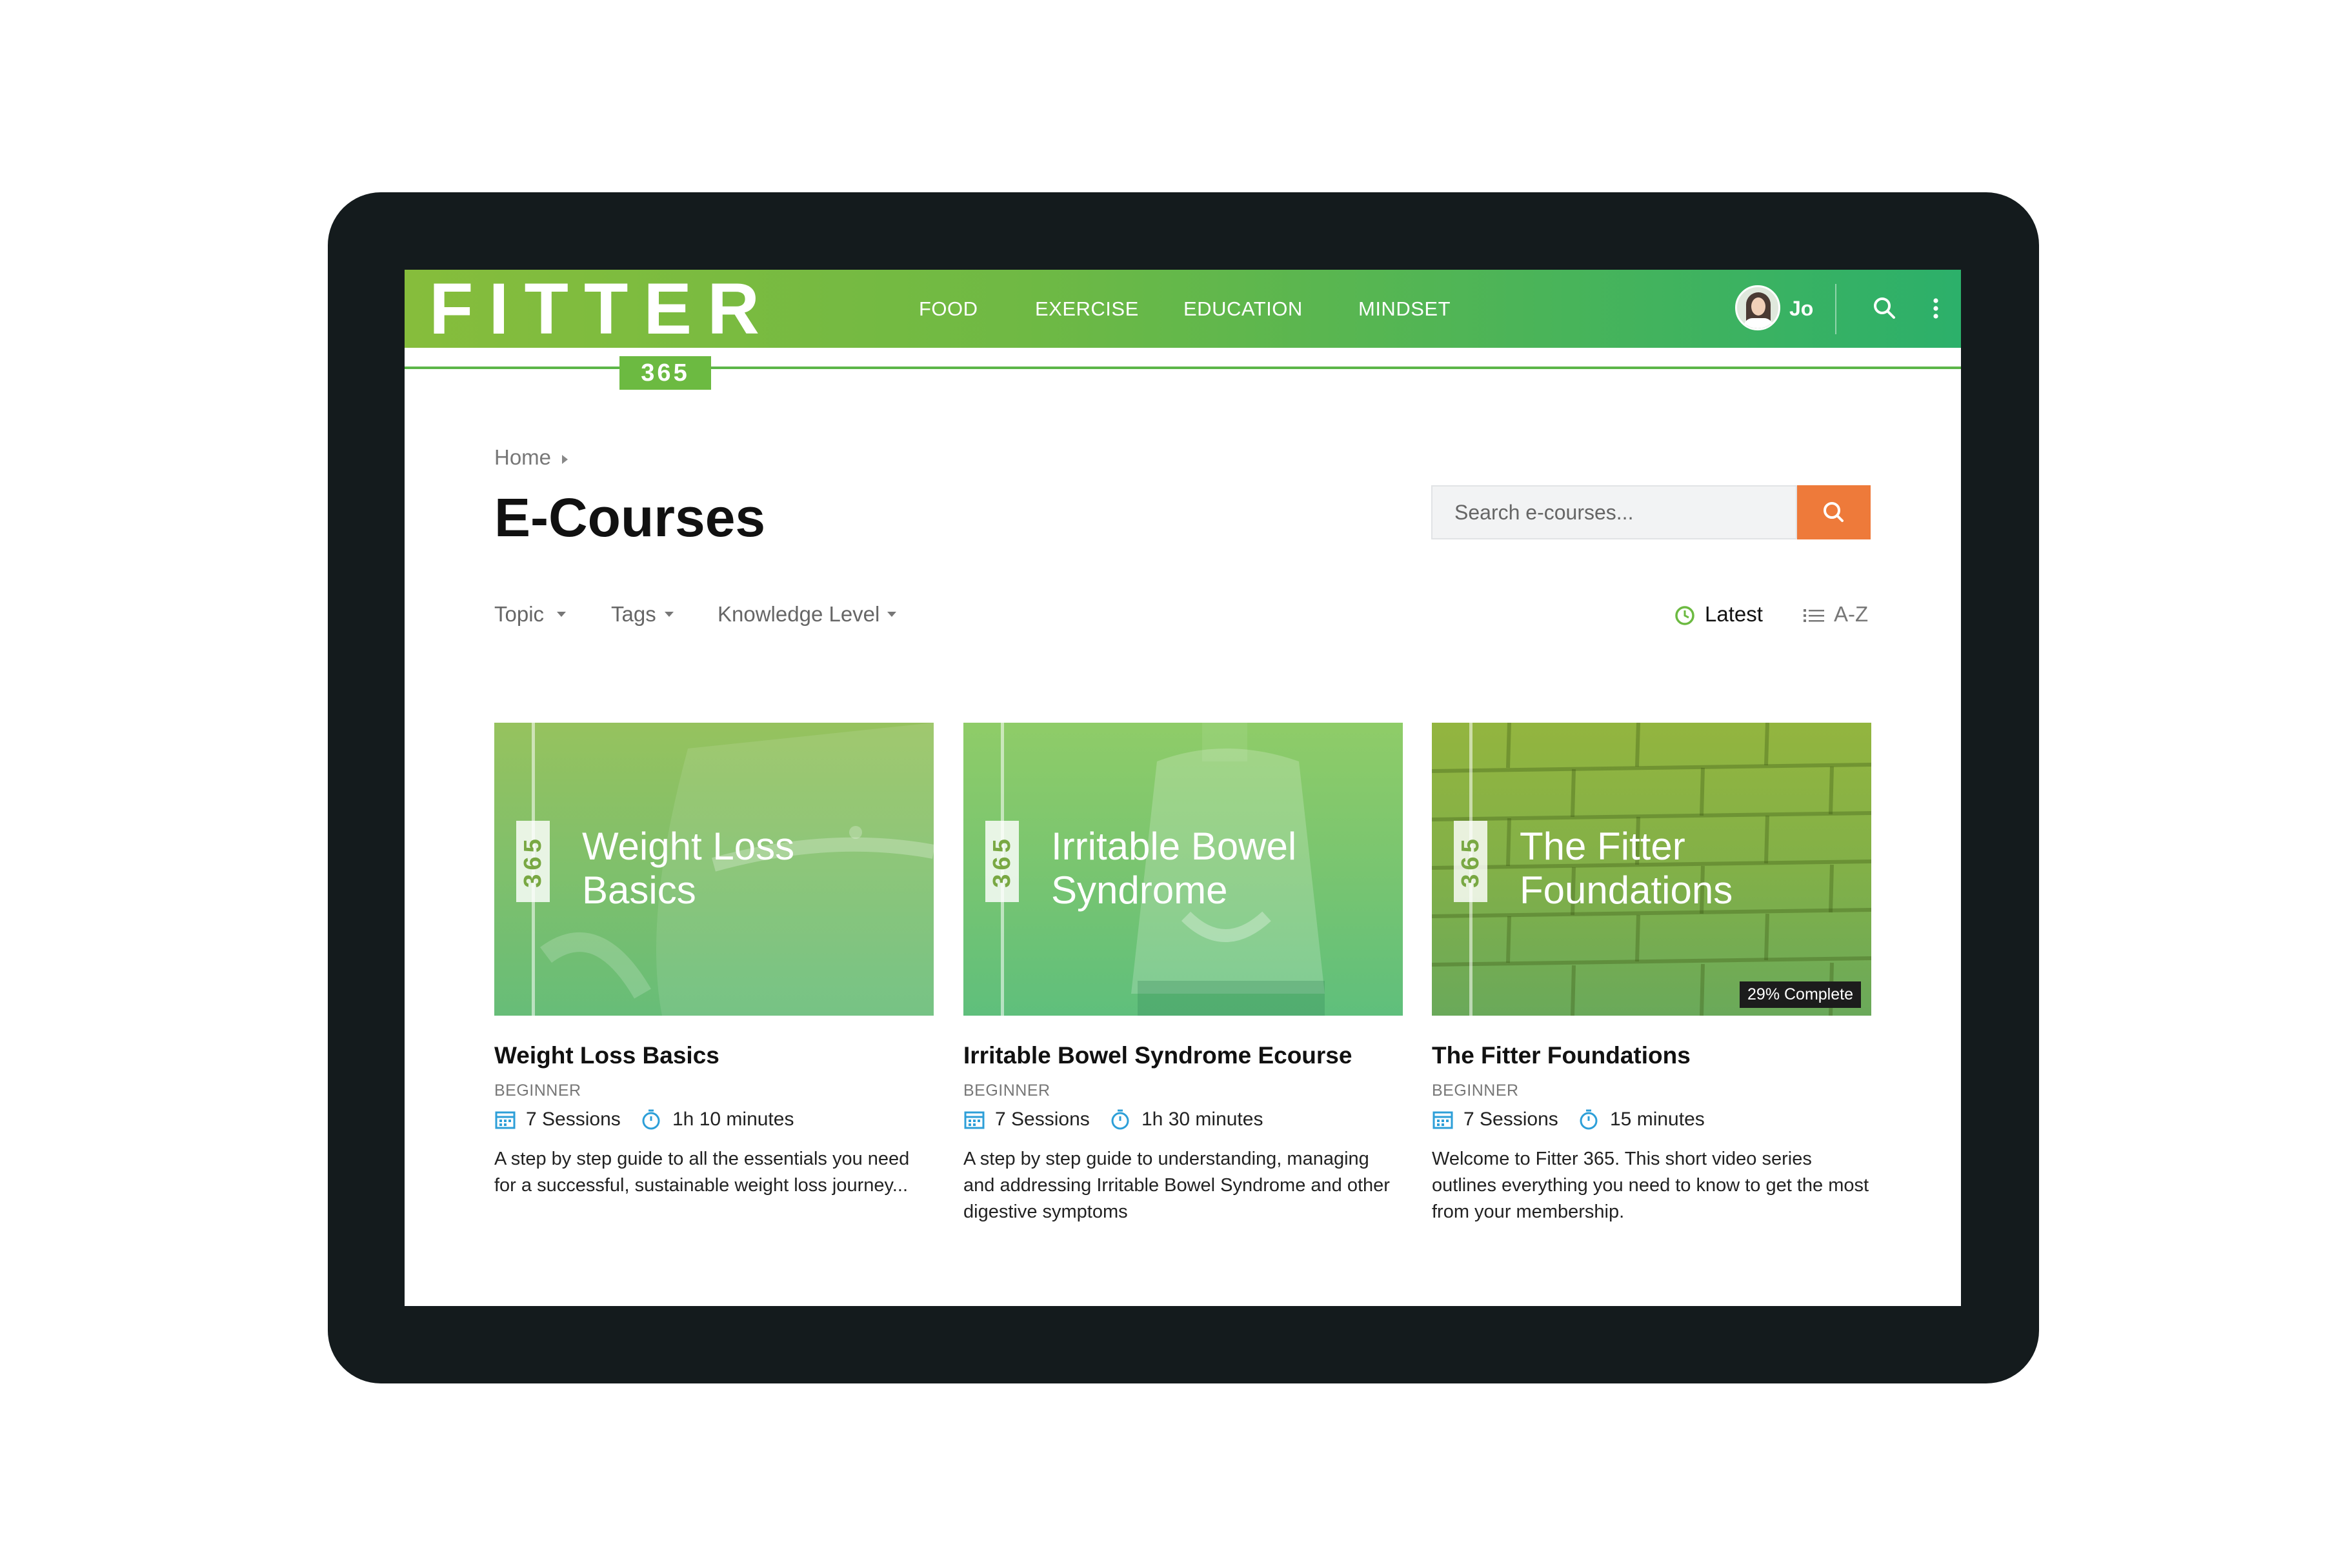 The width and height of the screenshot is (2352, 1568). What do you see at coordinates (1851, 614) in the screenshot?
I see `sort-a-z: A-Z` at bounding box center [1851, 614].